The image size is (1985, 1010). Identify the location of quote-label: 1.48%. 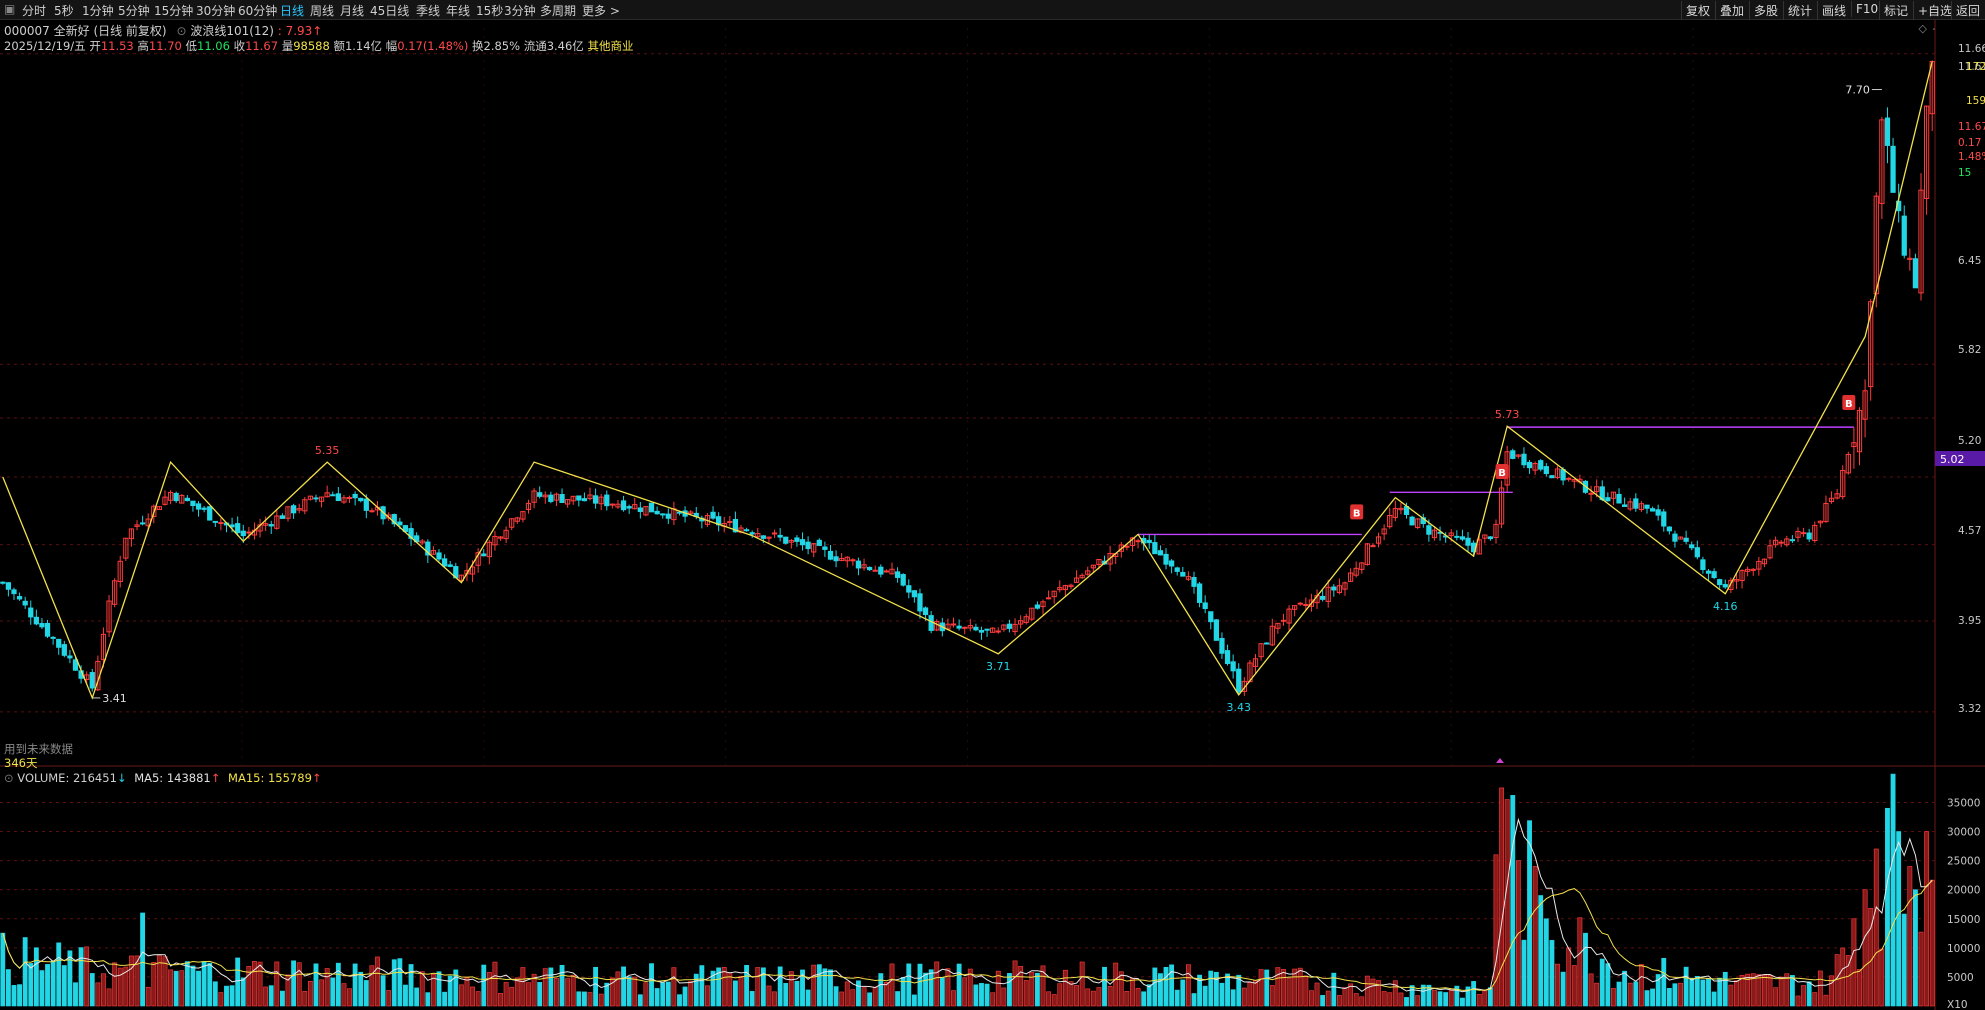
(1971, 157).